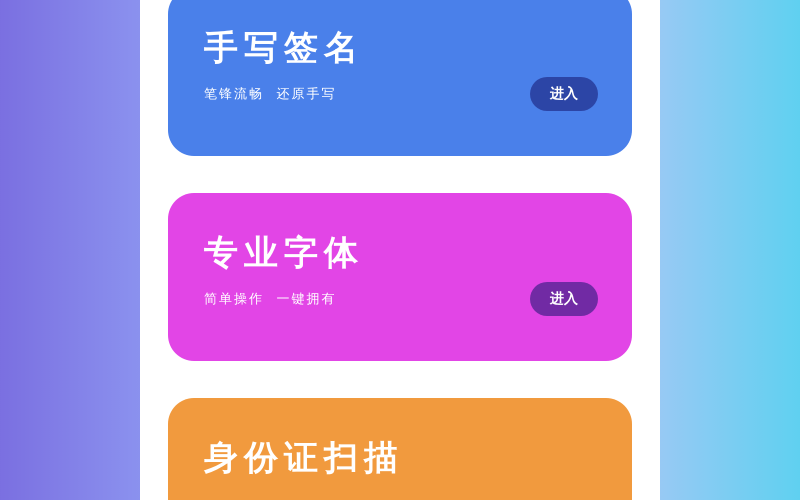 Image resolution: width=800 pixels, height=500 pixels. I want to click on card-subtitle: 笔锋流畅 还原手写, so click(270, 95).